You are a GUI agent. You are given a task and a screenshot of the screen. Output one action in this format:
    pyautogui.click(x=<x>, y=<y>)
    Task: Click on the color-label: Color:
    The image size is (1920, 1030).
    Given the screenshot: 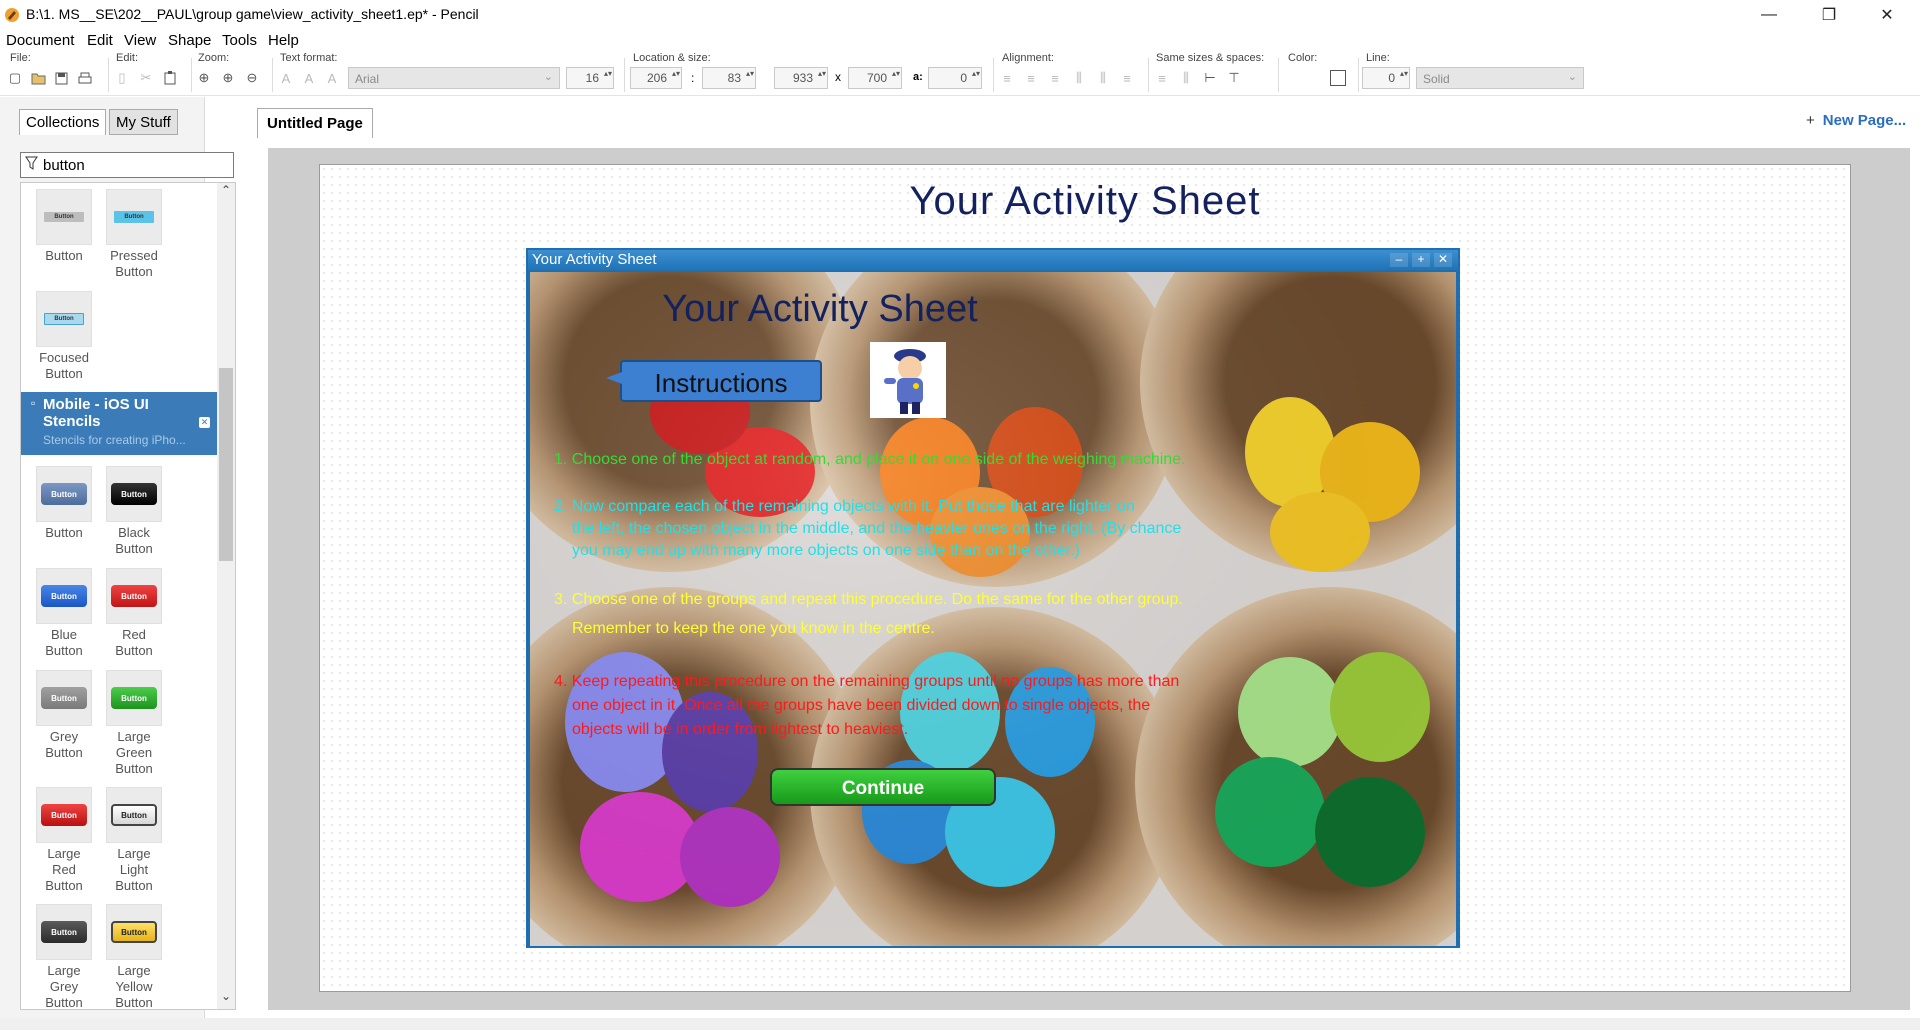 What is the action you would take?
    pyautogui.click(x=1303, y=58)
    